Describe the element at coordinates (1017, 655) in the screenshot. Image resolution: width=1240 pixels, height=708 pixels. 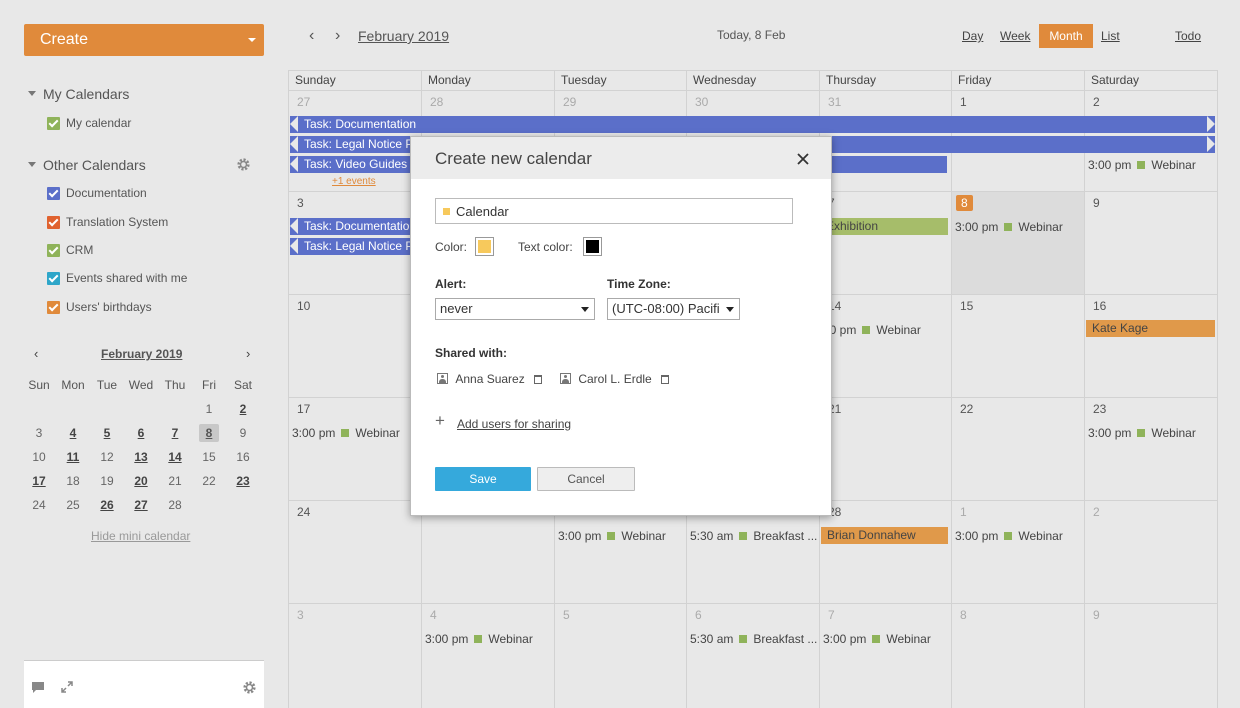
I see `day-cell: 8` at that location.